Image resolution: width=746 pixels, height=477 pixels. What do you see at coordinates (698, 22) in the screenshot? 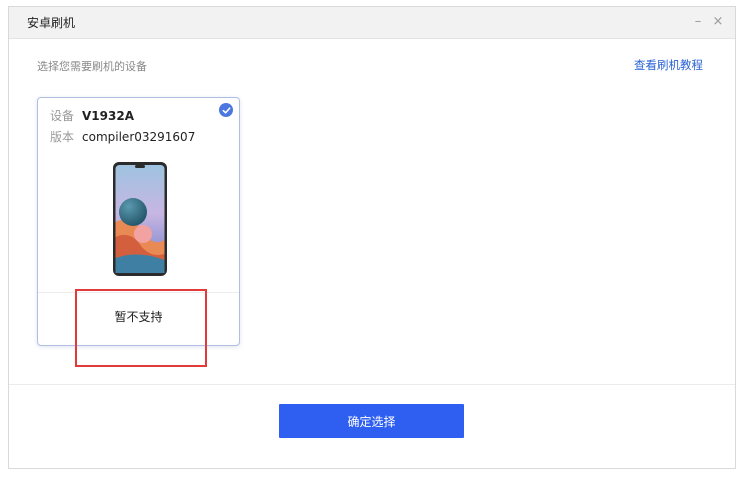
I see `minimize-button: –` at bounding box center [698, 22].